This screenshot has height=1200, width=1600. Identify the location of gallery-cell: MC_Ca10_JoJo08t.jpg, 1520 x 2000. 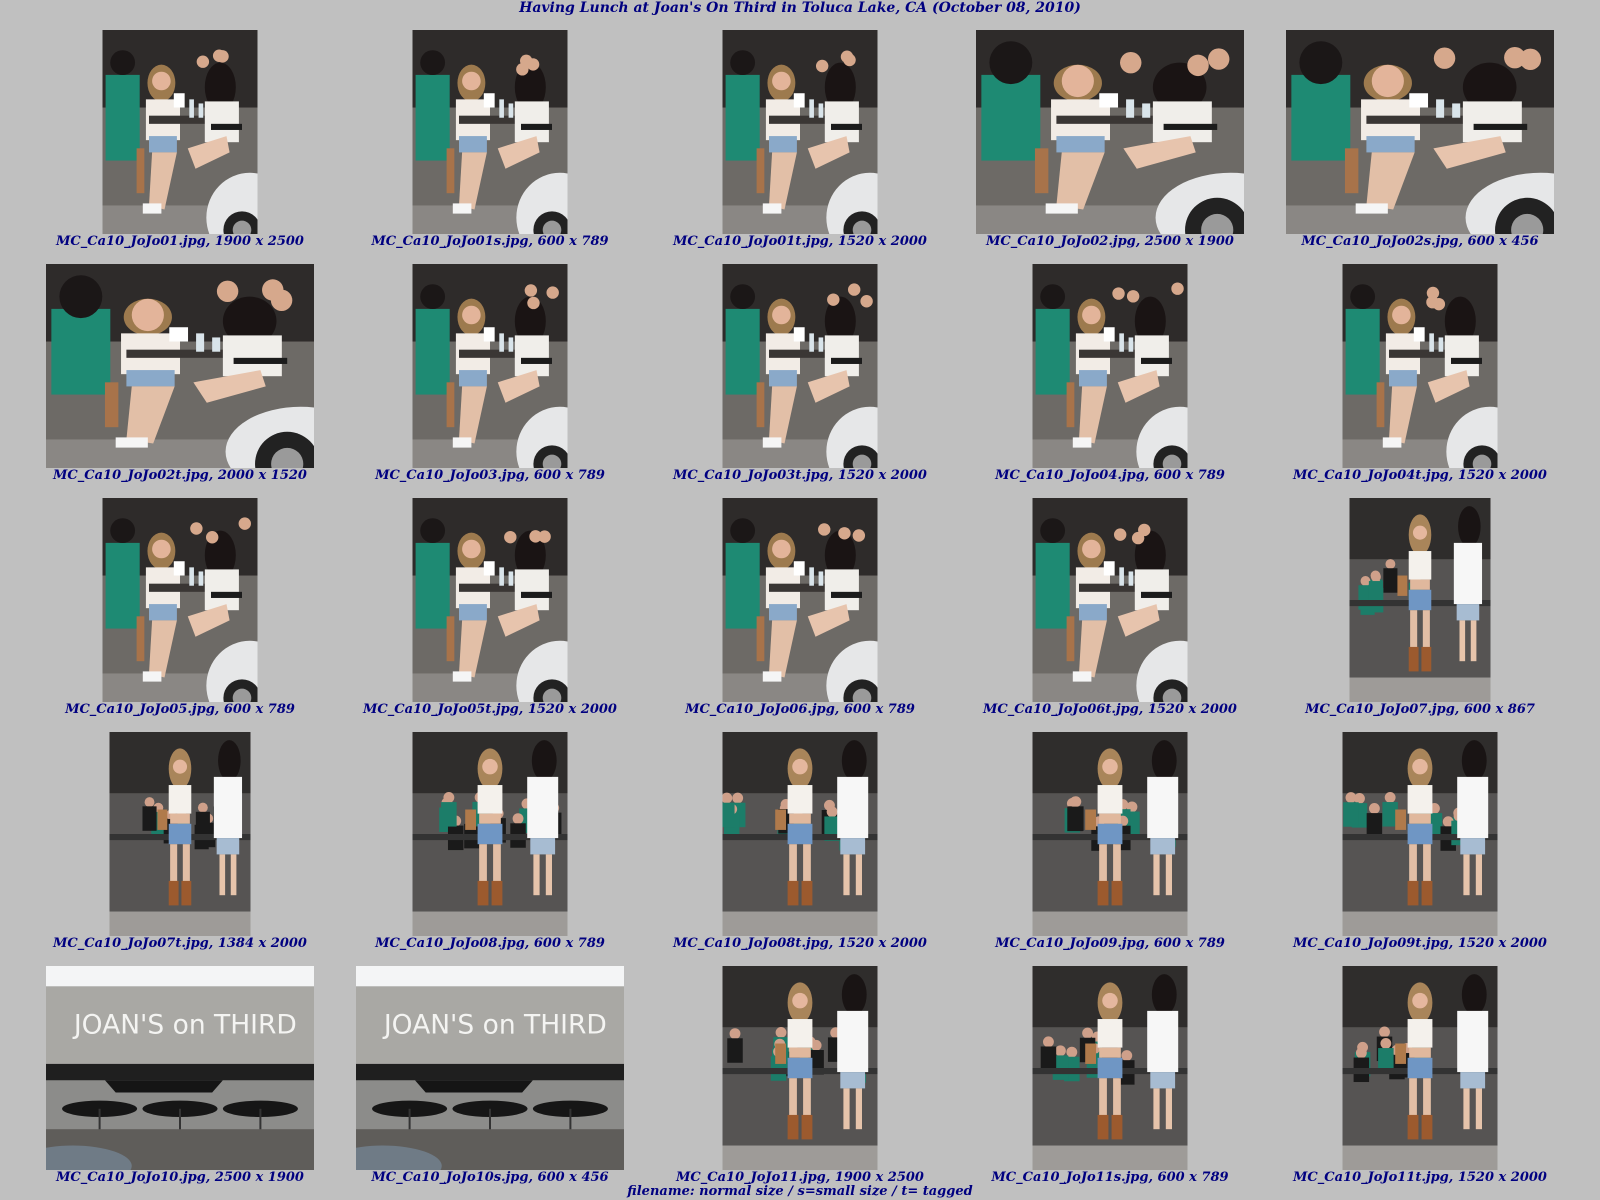
(800, 849).